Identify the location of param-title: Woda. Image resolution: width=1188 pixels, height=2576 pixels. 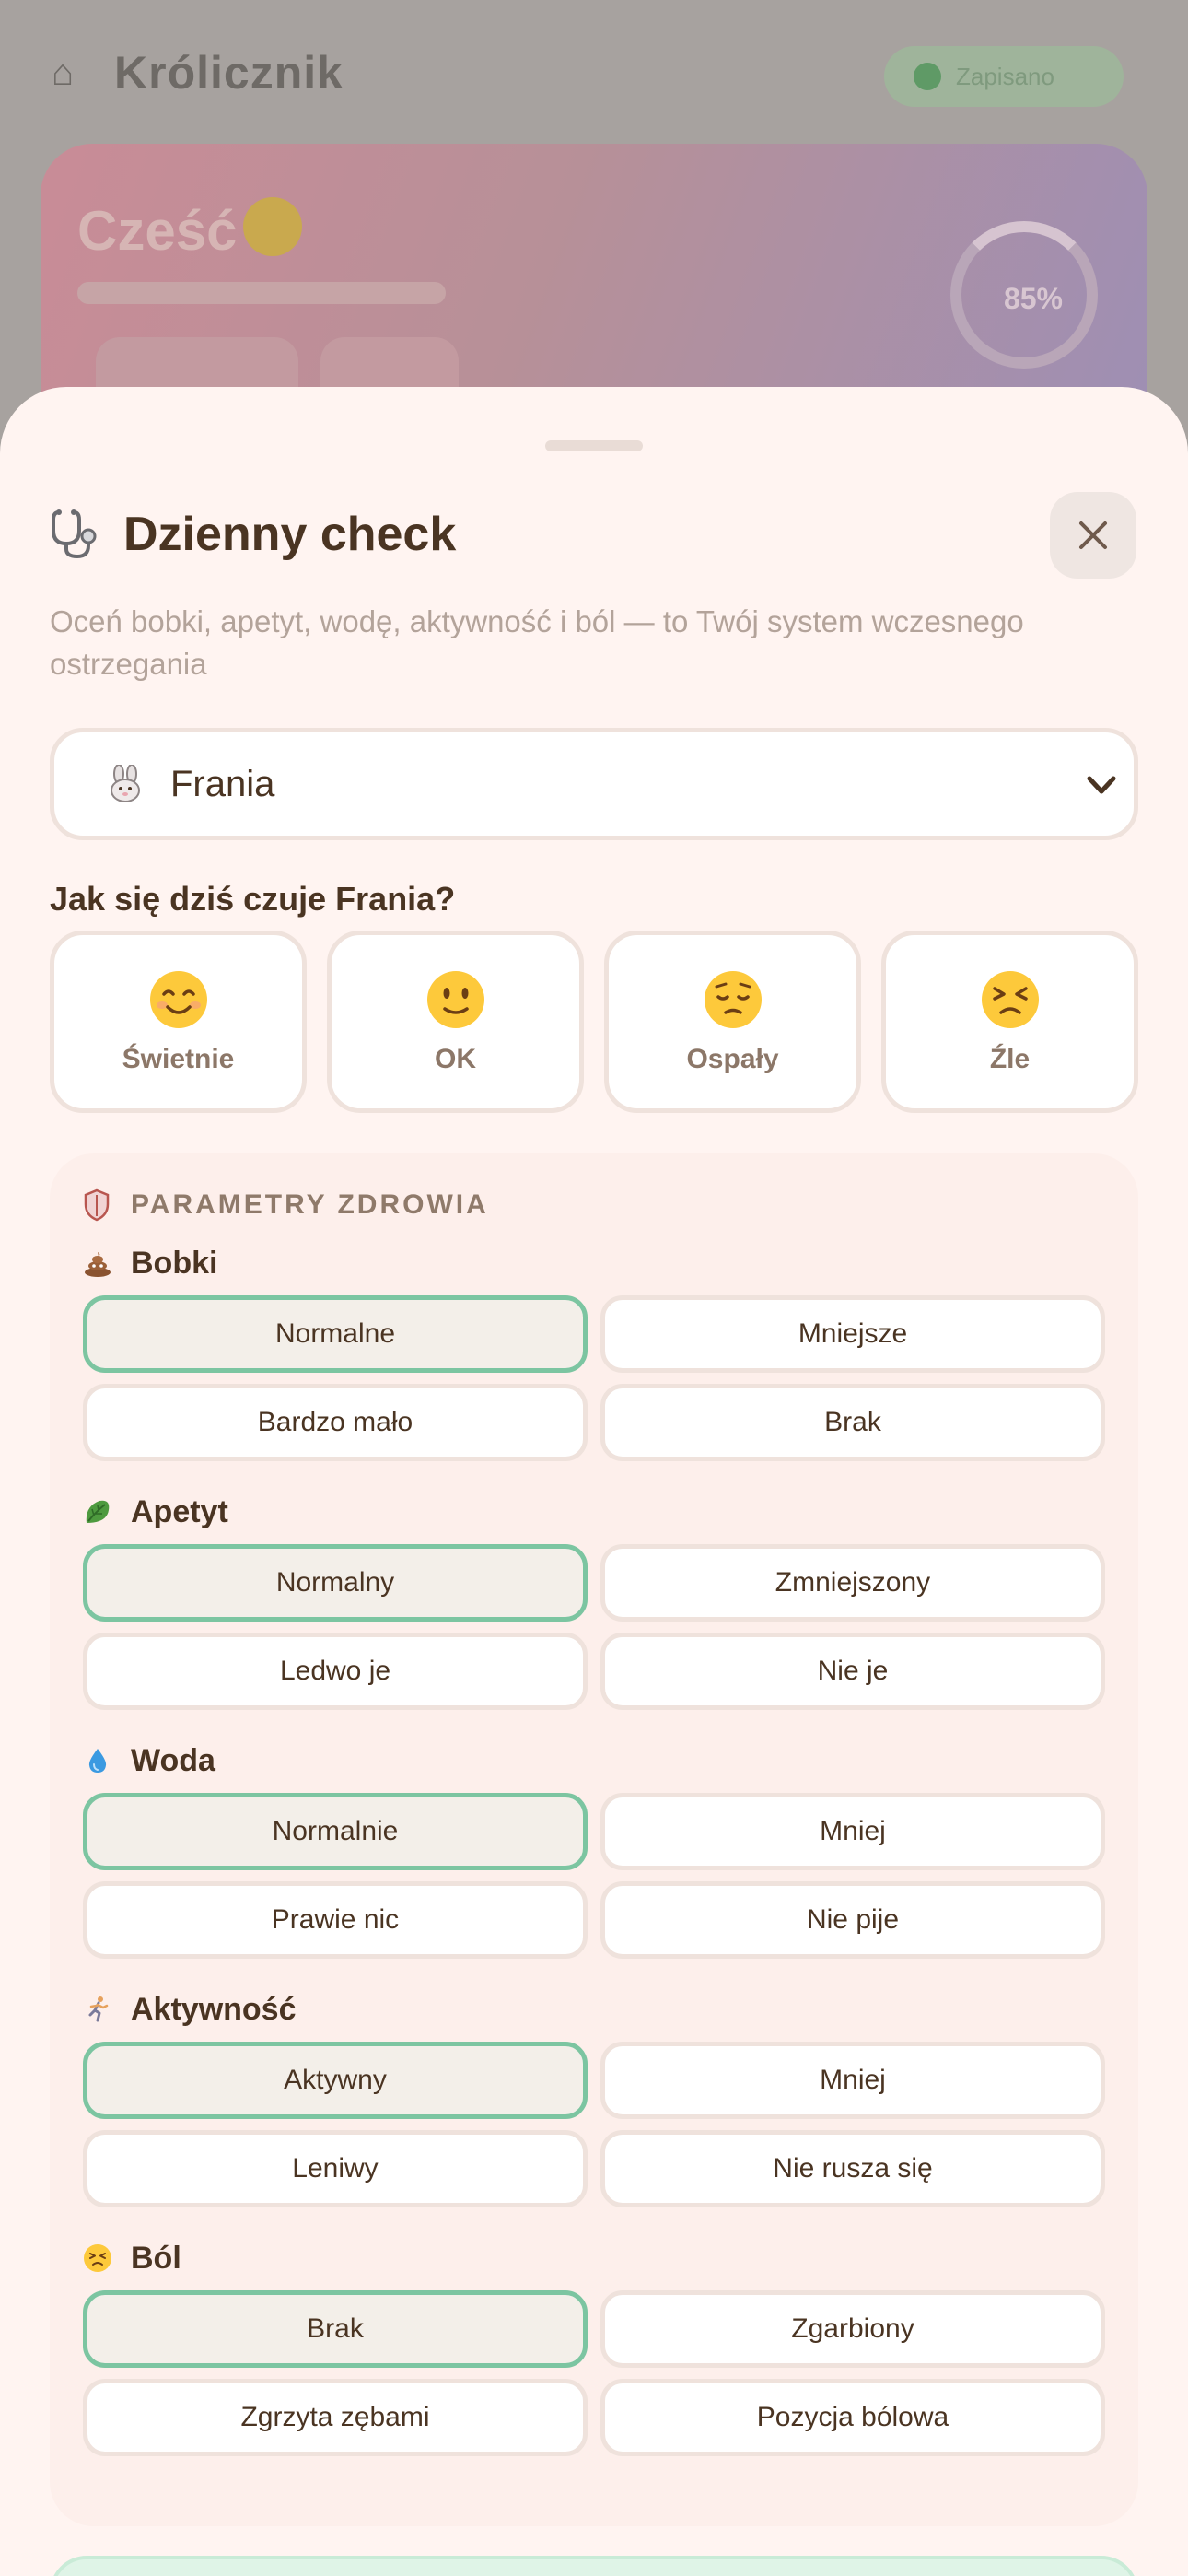
(173, 1760).